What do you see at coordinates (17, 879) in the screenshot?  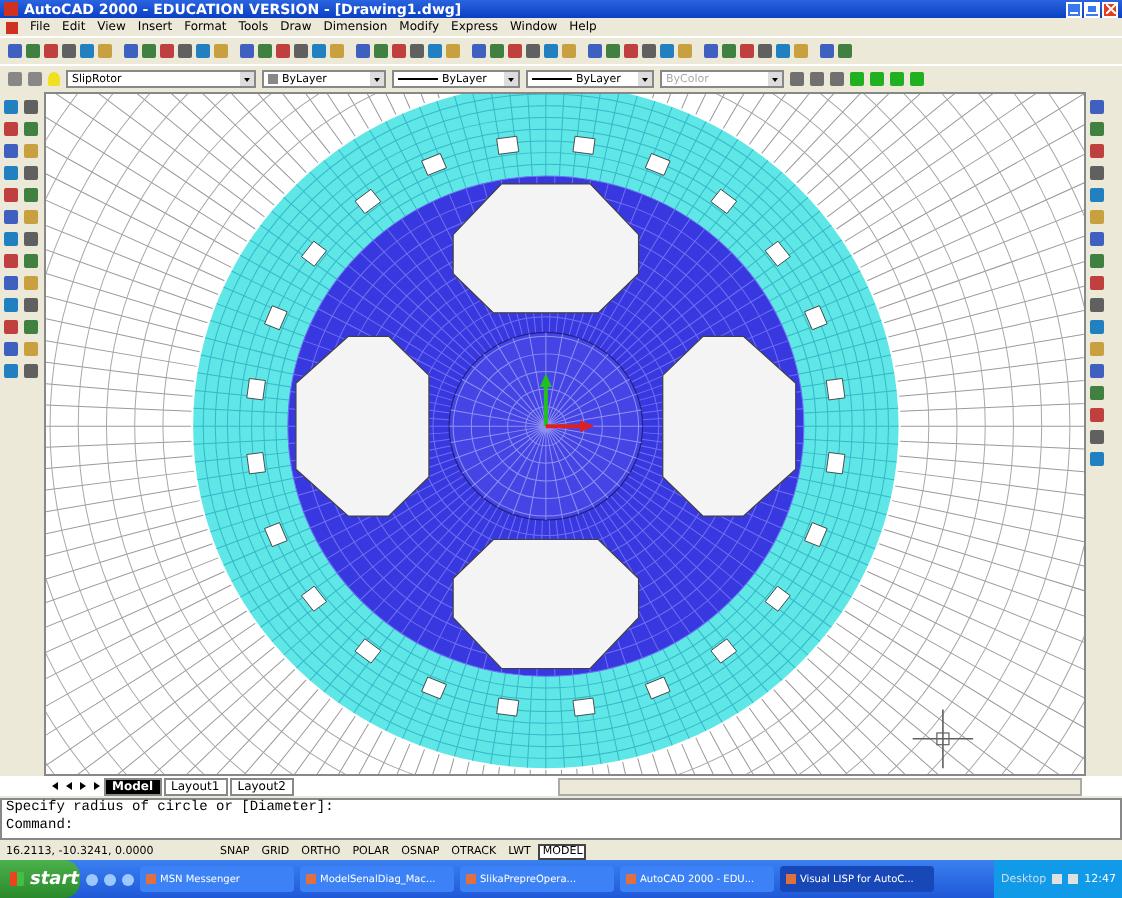 I see `windows-flag-icon` at bounding box center [17, 879].